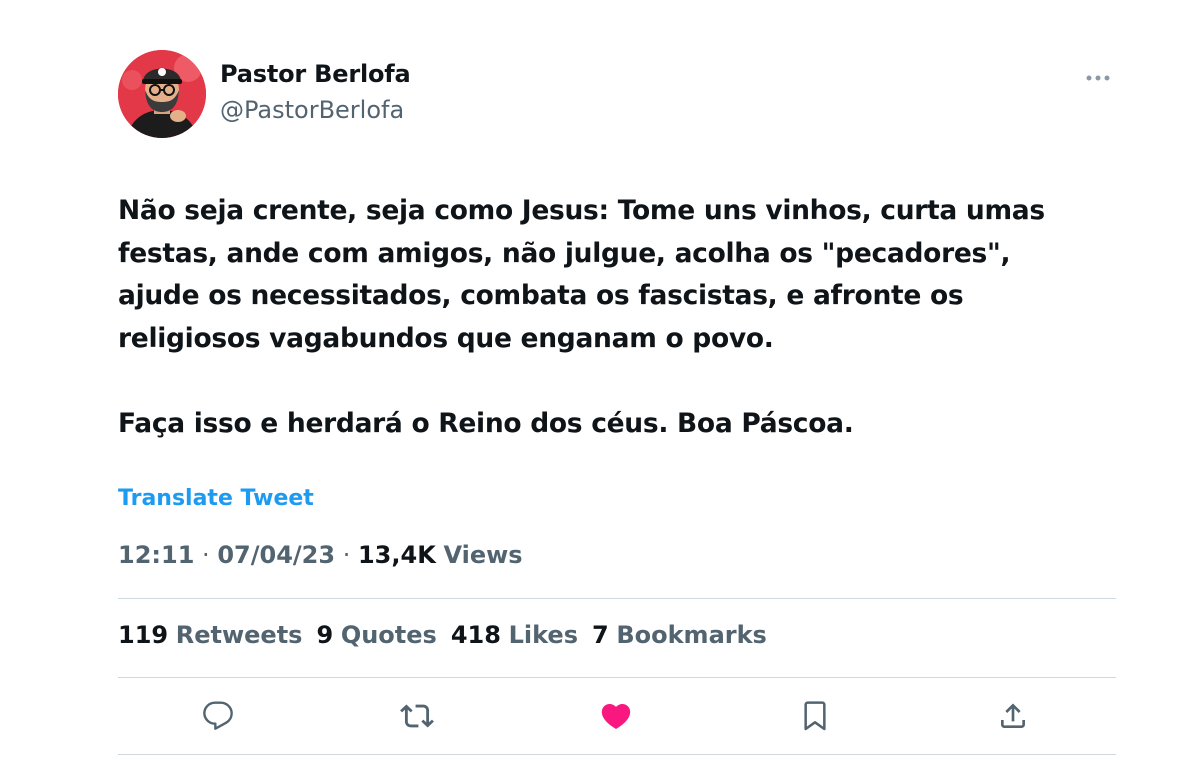 The width and height of the screenshot is (1200, 759). Describe the element at coordinates (396, 555) in the screenshot. I see `views-count: 13,4K` at that location.